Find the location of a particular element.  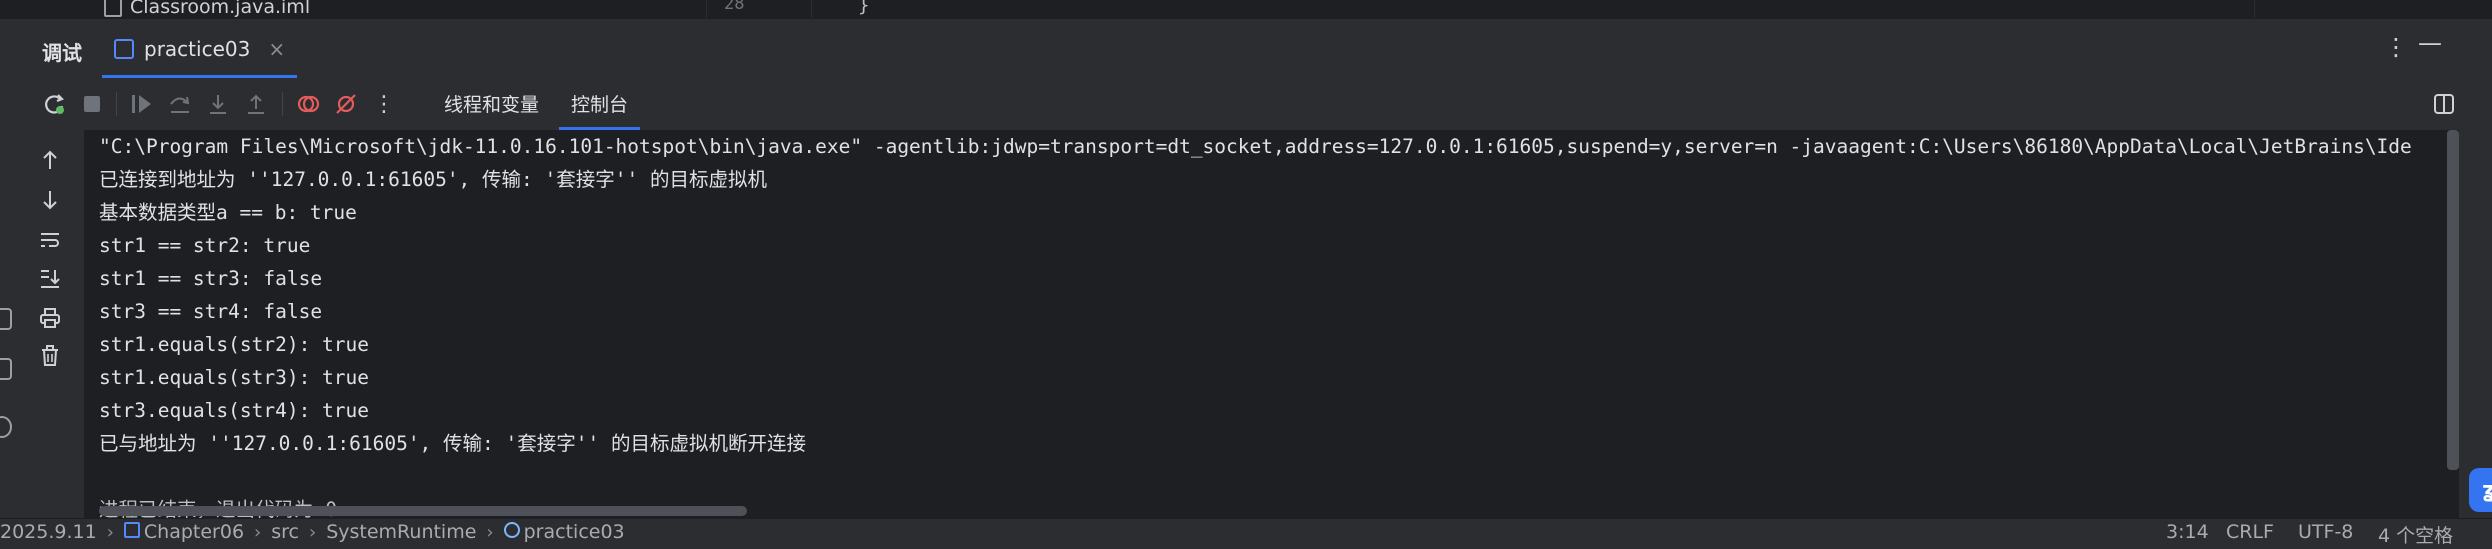

mute-breakpoints-icon is located at coordinates (346, 104).